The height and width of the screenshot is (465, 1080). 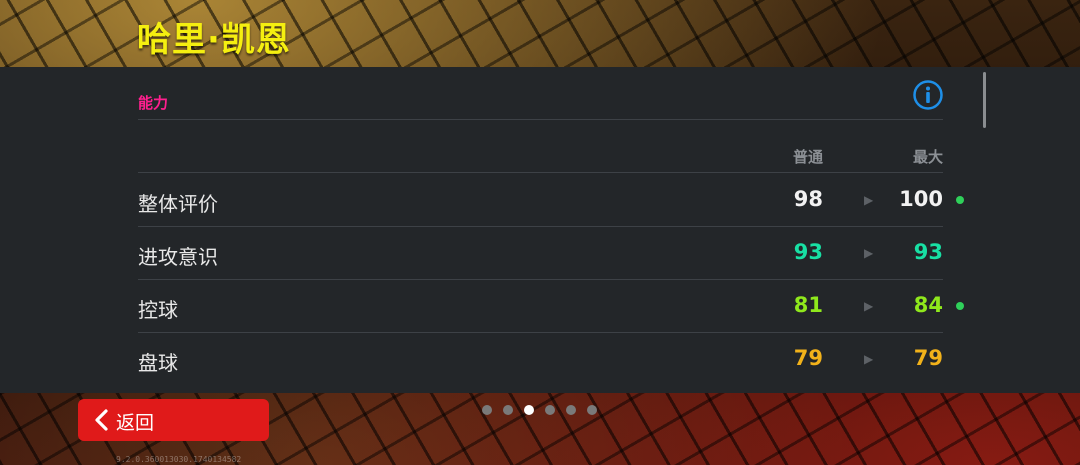 I want to click on chevron-left-icon, so click(x=101, y=420).